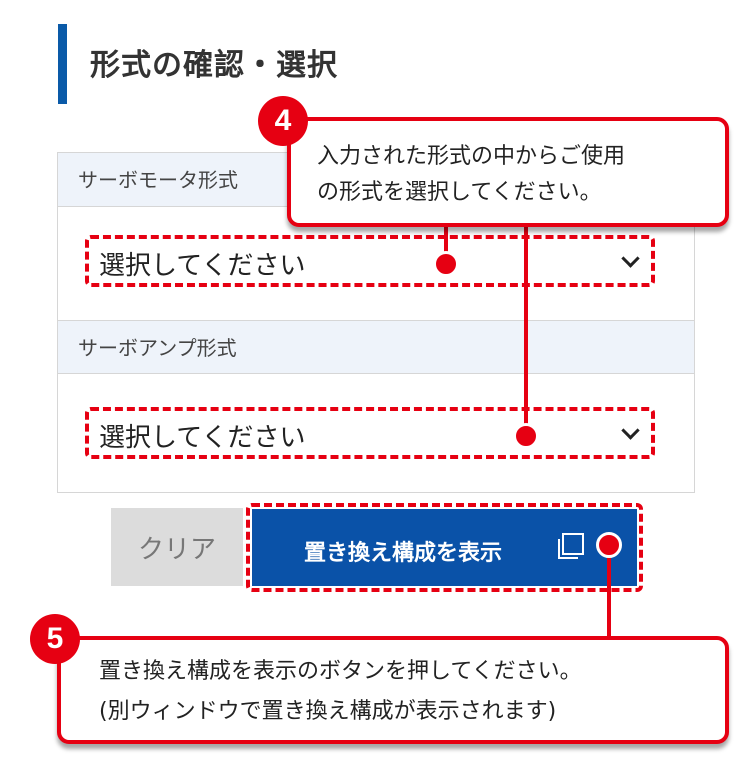  I want to click on step-4-badge: 4, so click(283, 121).